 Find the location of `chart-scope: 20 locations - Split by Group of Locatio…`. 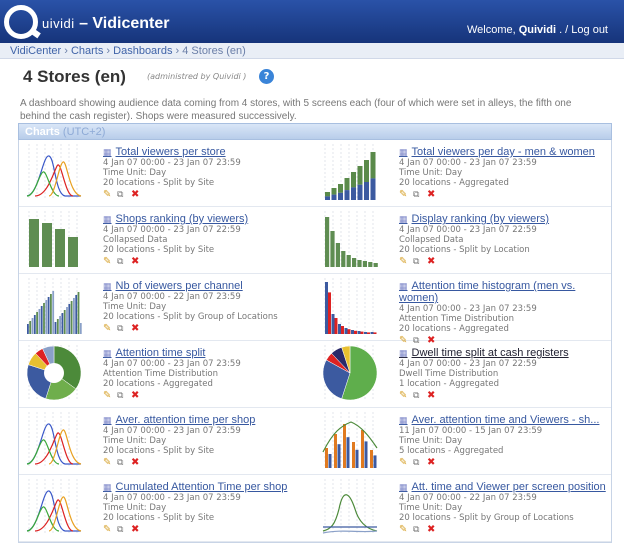

chart-scope: 20 locations - Split by Group of Locatio… is located at coordinates (486, 518).